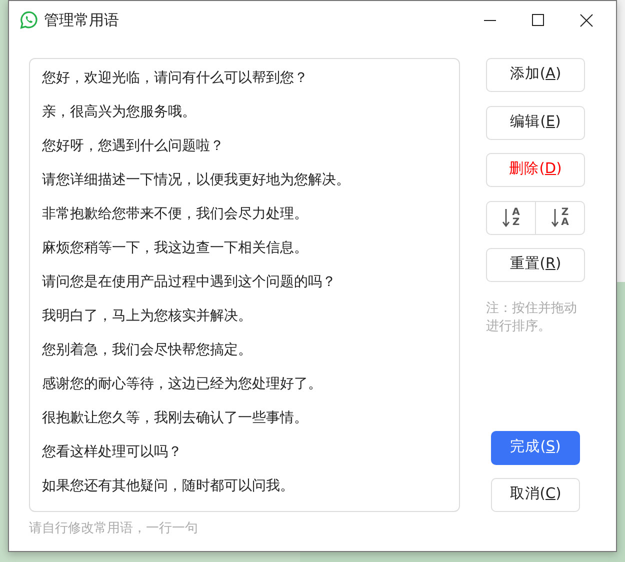 The height and width of the screenshot is (562, 625). I want to click on phrase-item: 如果您还有其他疑问，随时都可以问我。, so click(250, 486).